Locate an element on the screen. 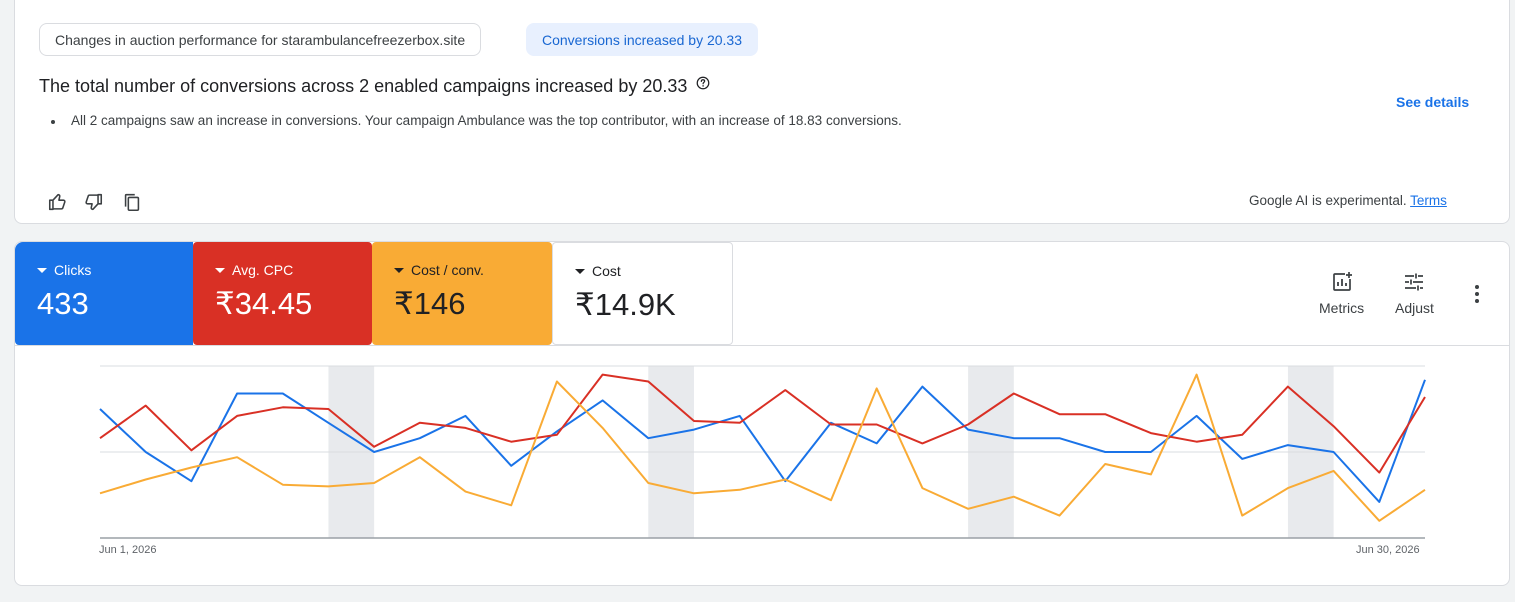  metric-tile-clicks: Clicks 433 is located at coordinates (104, 293).